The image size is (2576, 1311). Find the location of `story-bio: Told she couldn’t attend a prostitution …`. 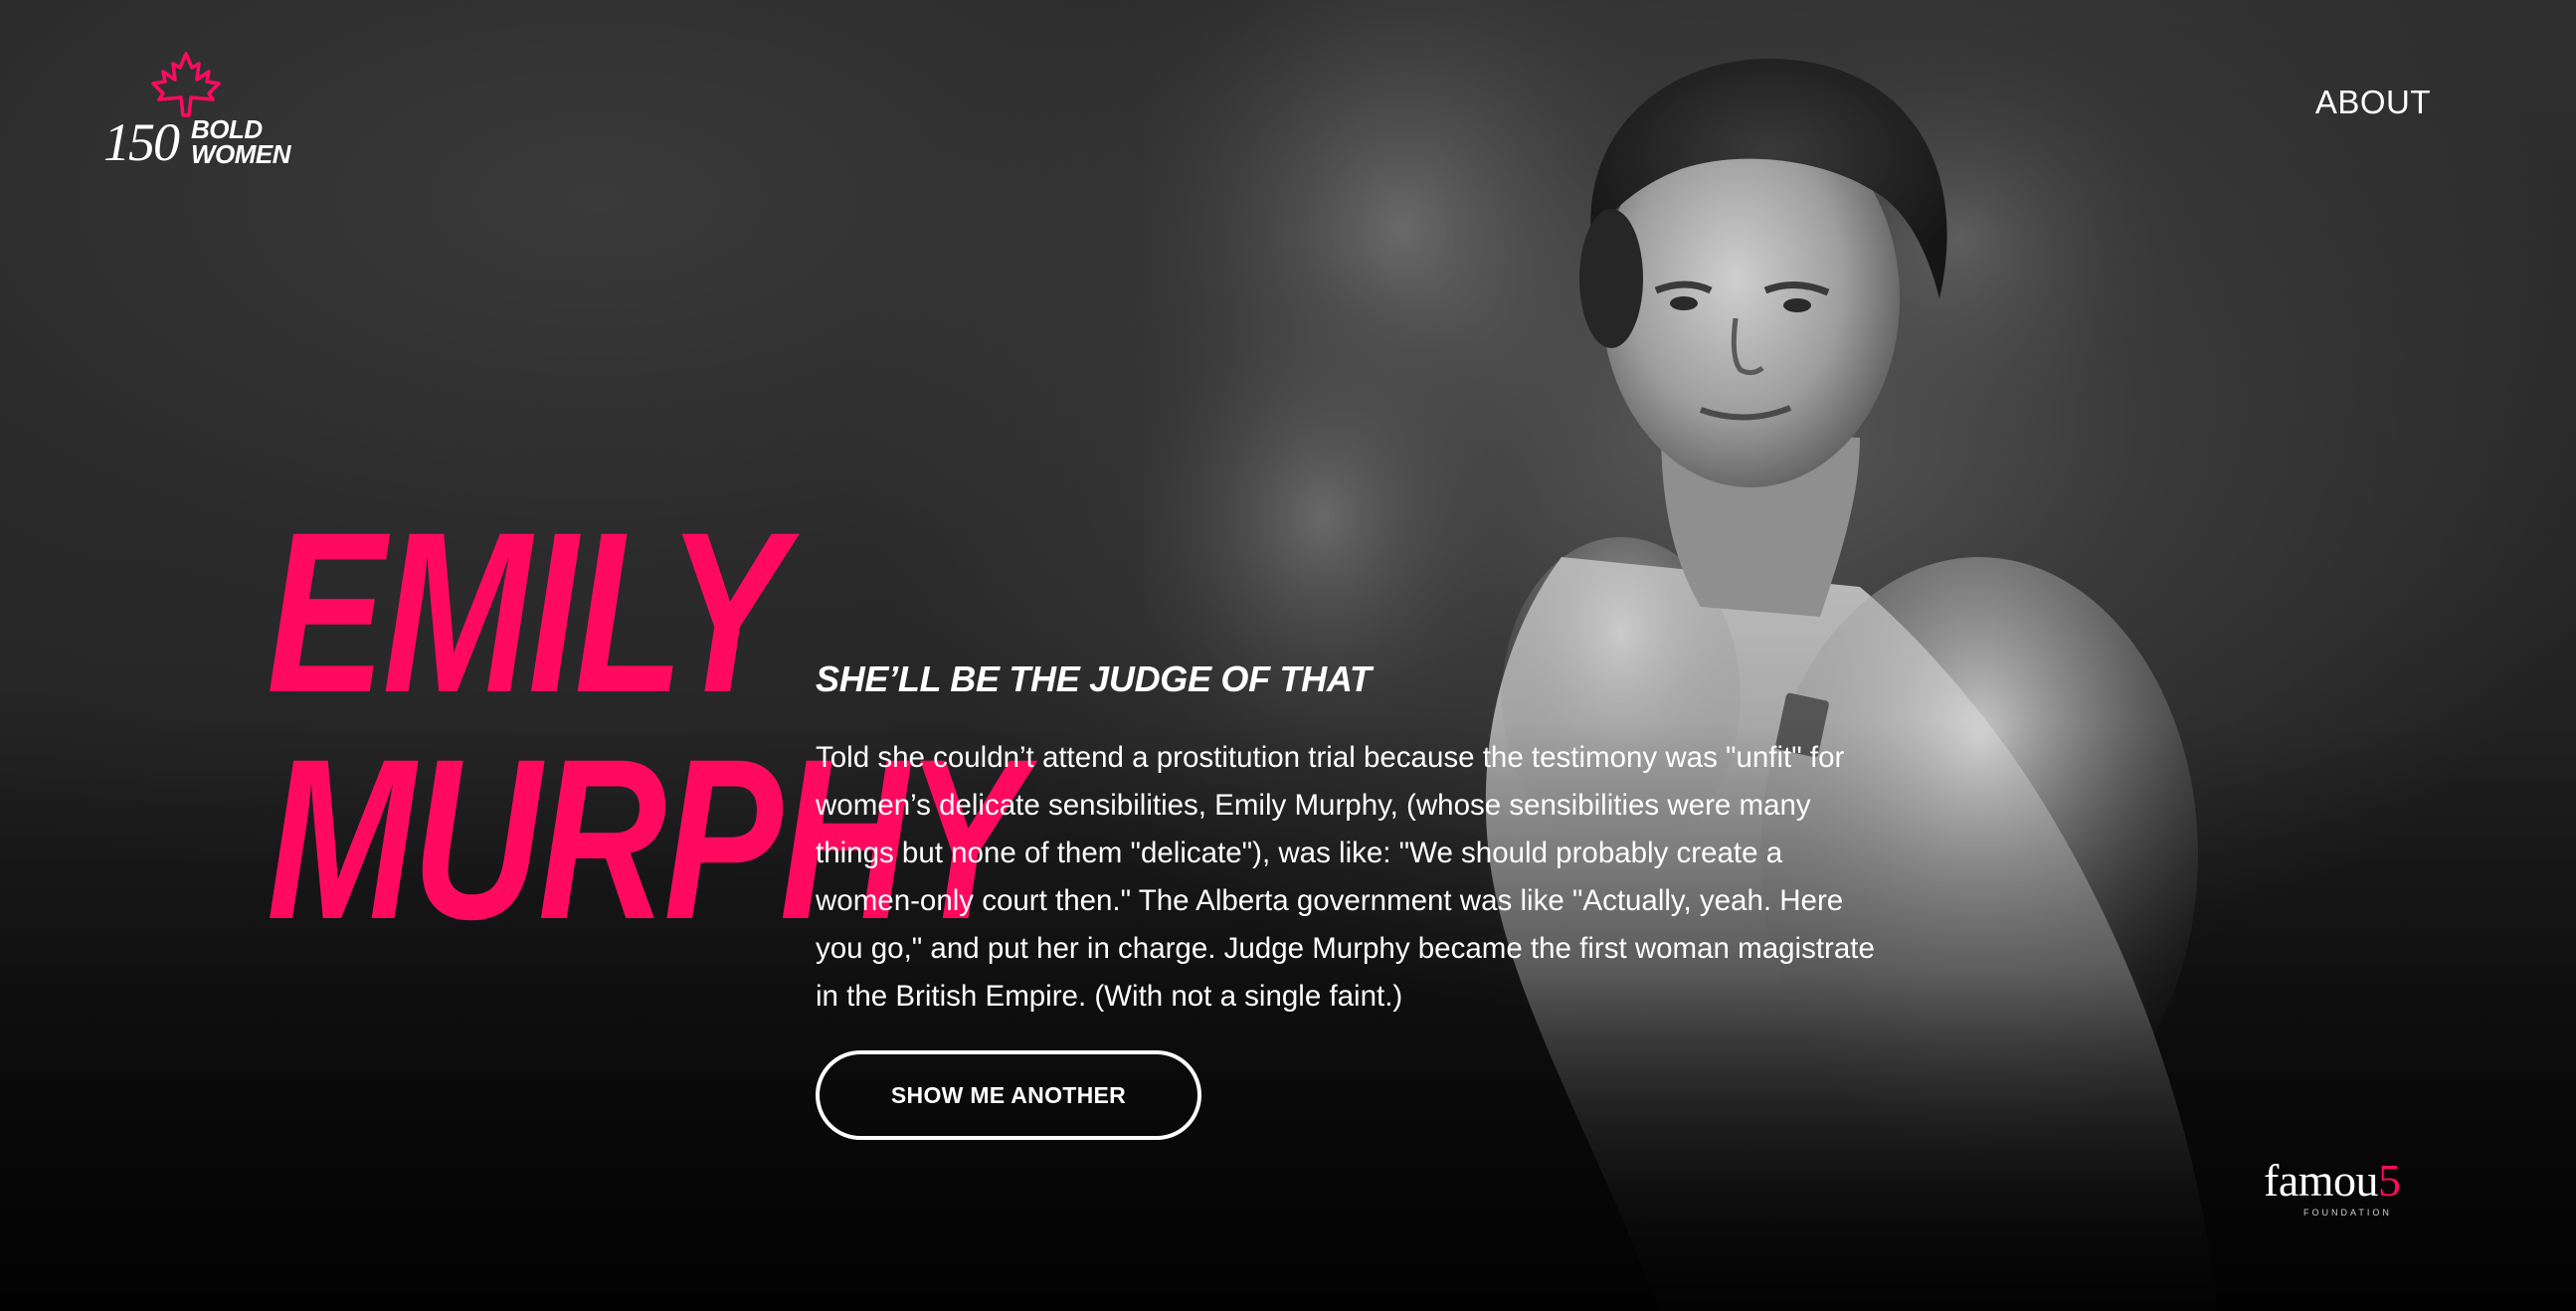

story-bio: Told she couldn’t attend a prostitution … is located at coordinates (1345, 877).